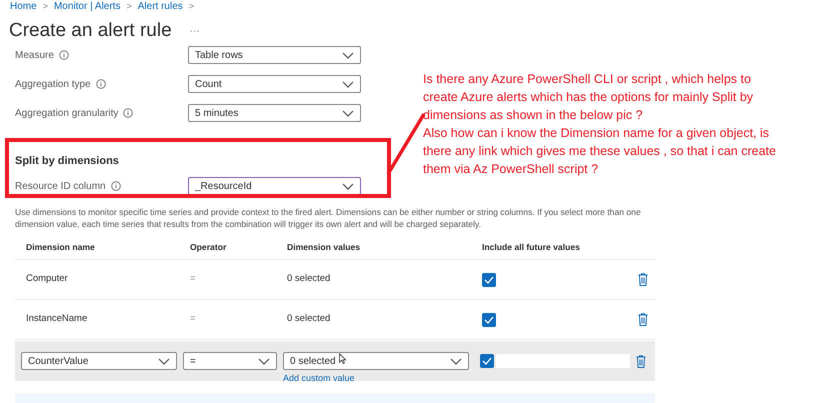 This screenshot has height=403, width=825. I want to click on page-title: Create an alert rule, so click(90, 30).